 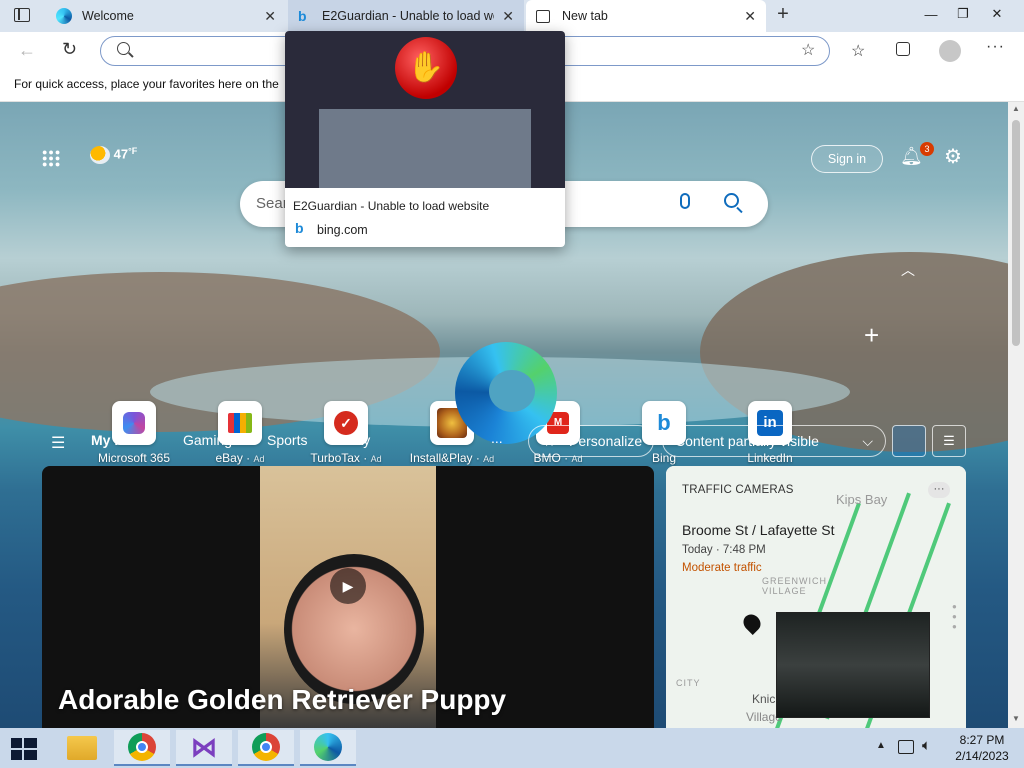 I want to click on notifications-bell-icon: 🔔︎, so click(x=911, y=157).